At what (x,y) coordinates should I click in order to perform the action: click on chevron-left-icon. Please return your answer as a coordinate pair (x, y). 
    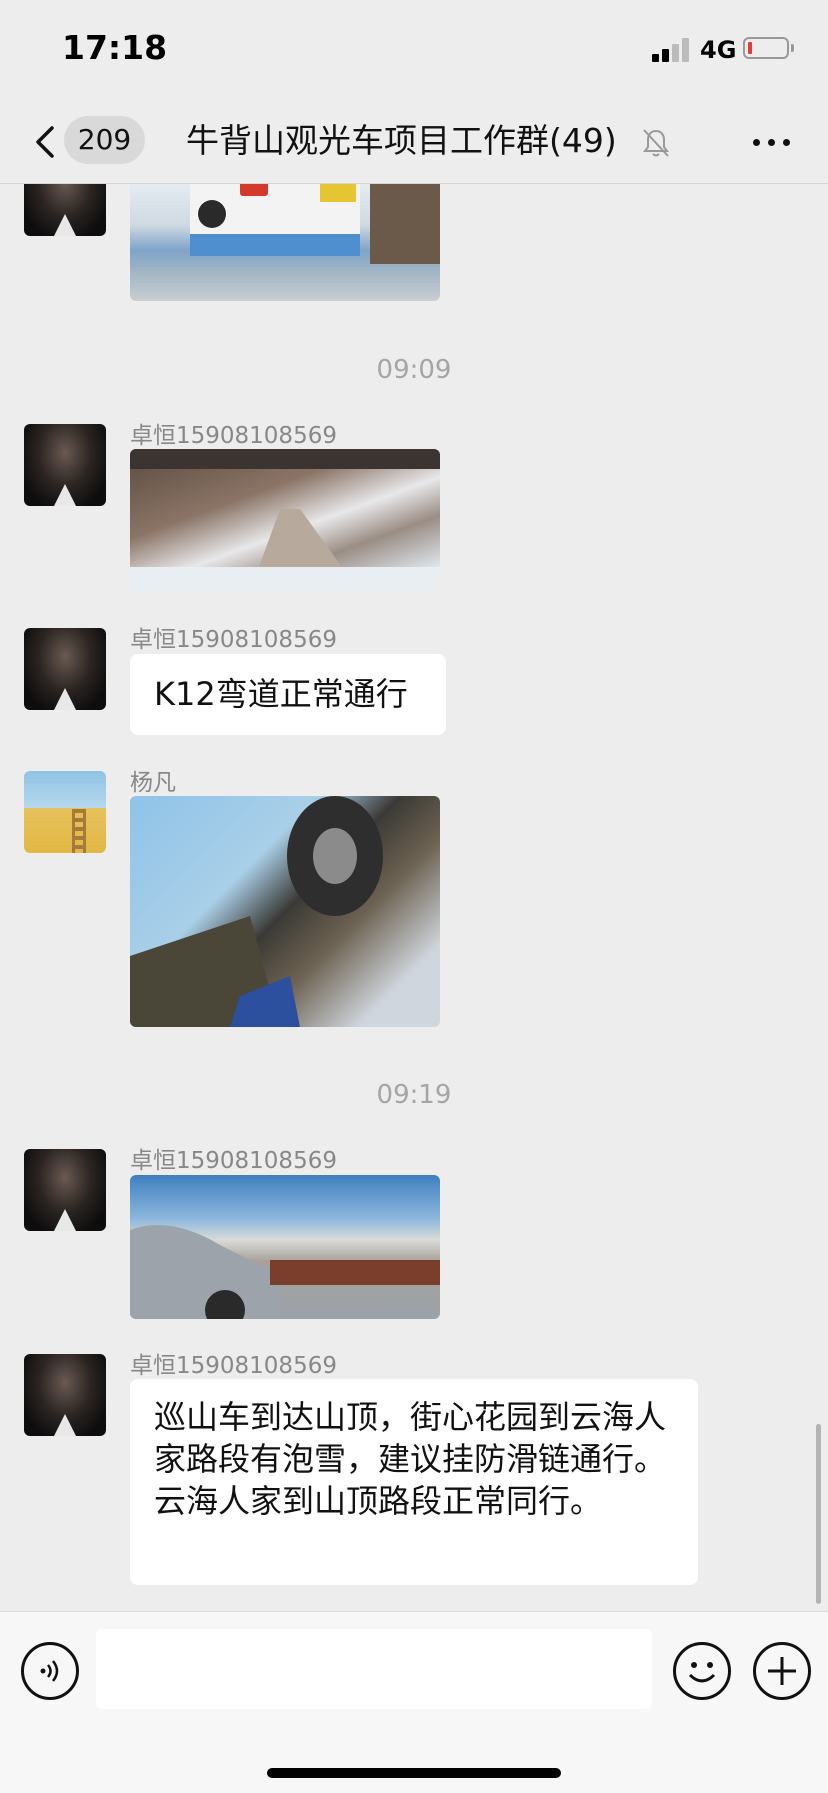
    Looking at the image, I should click on (49, 142).